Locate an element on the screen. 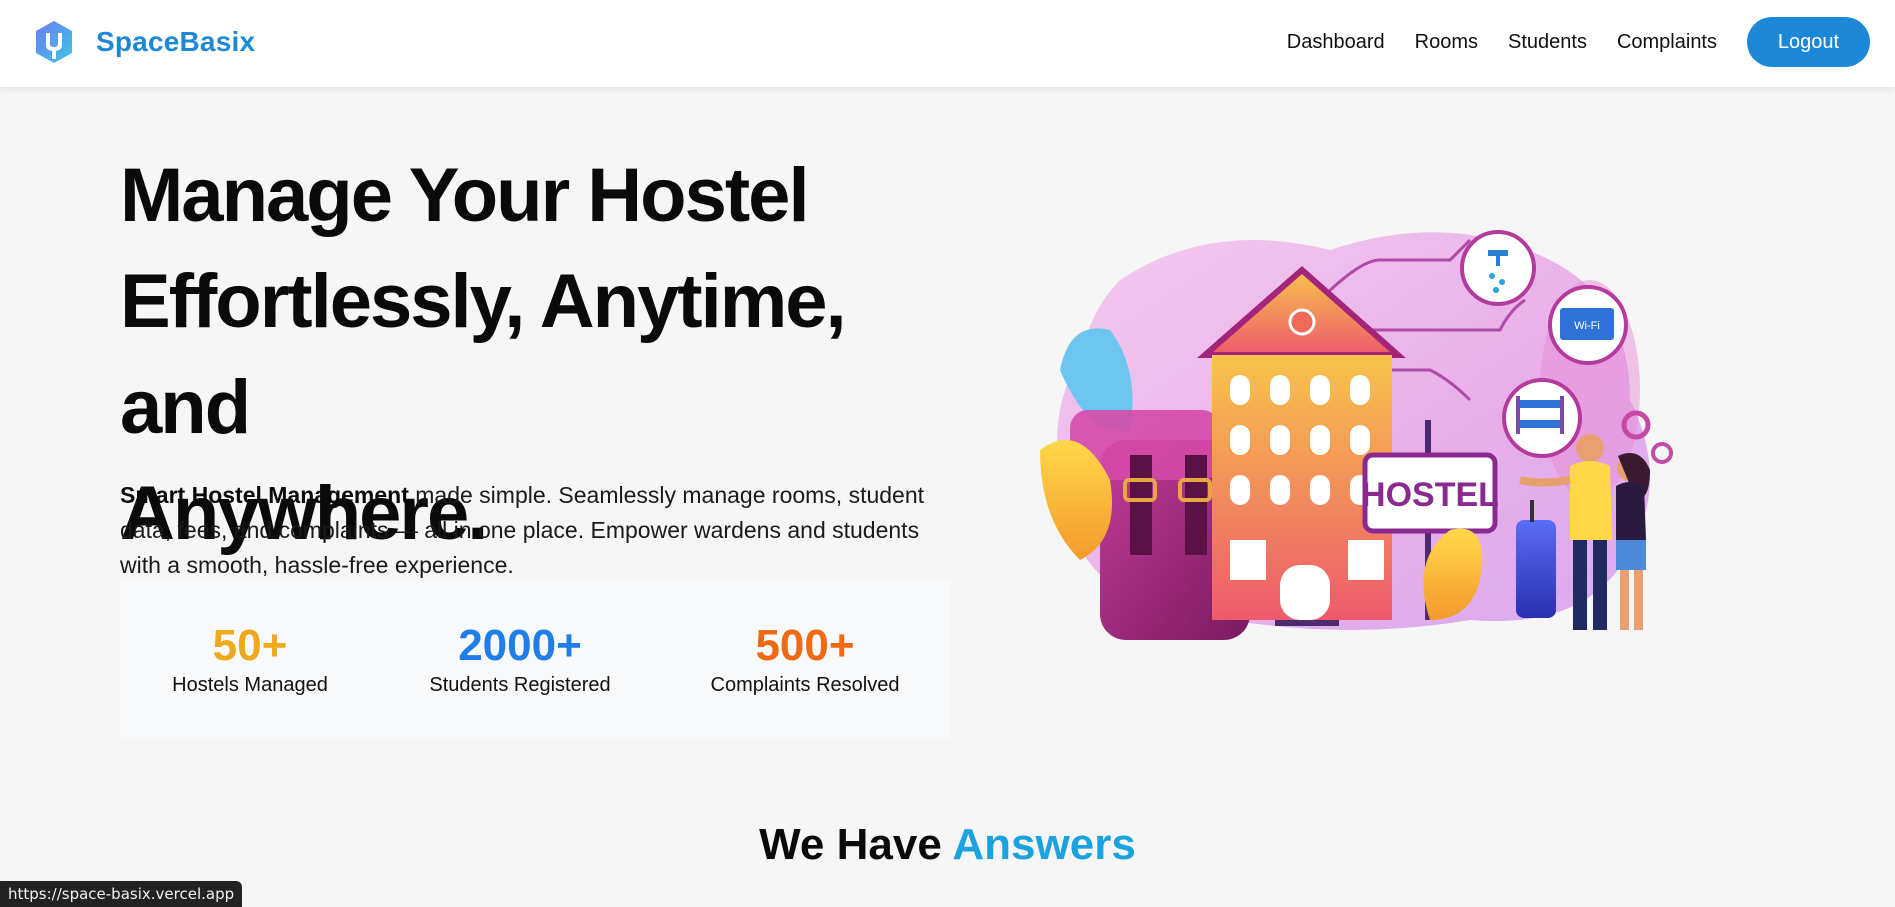 This screenshot has height=907, width=1895. logout-button: Logout is located at coordinates (1808, 42).